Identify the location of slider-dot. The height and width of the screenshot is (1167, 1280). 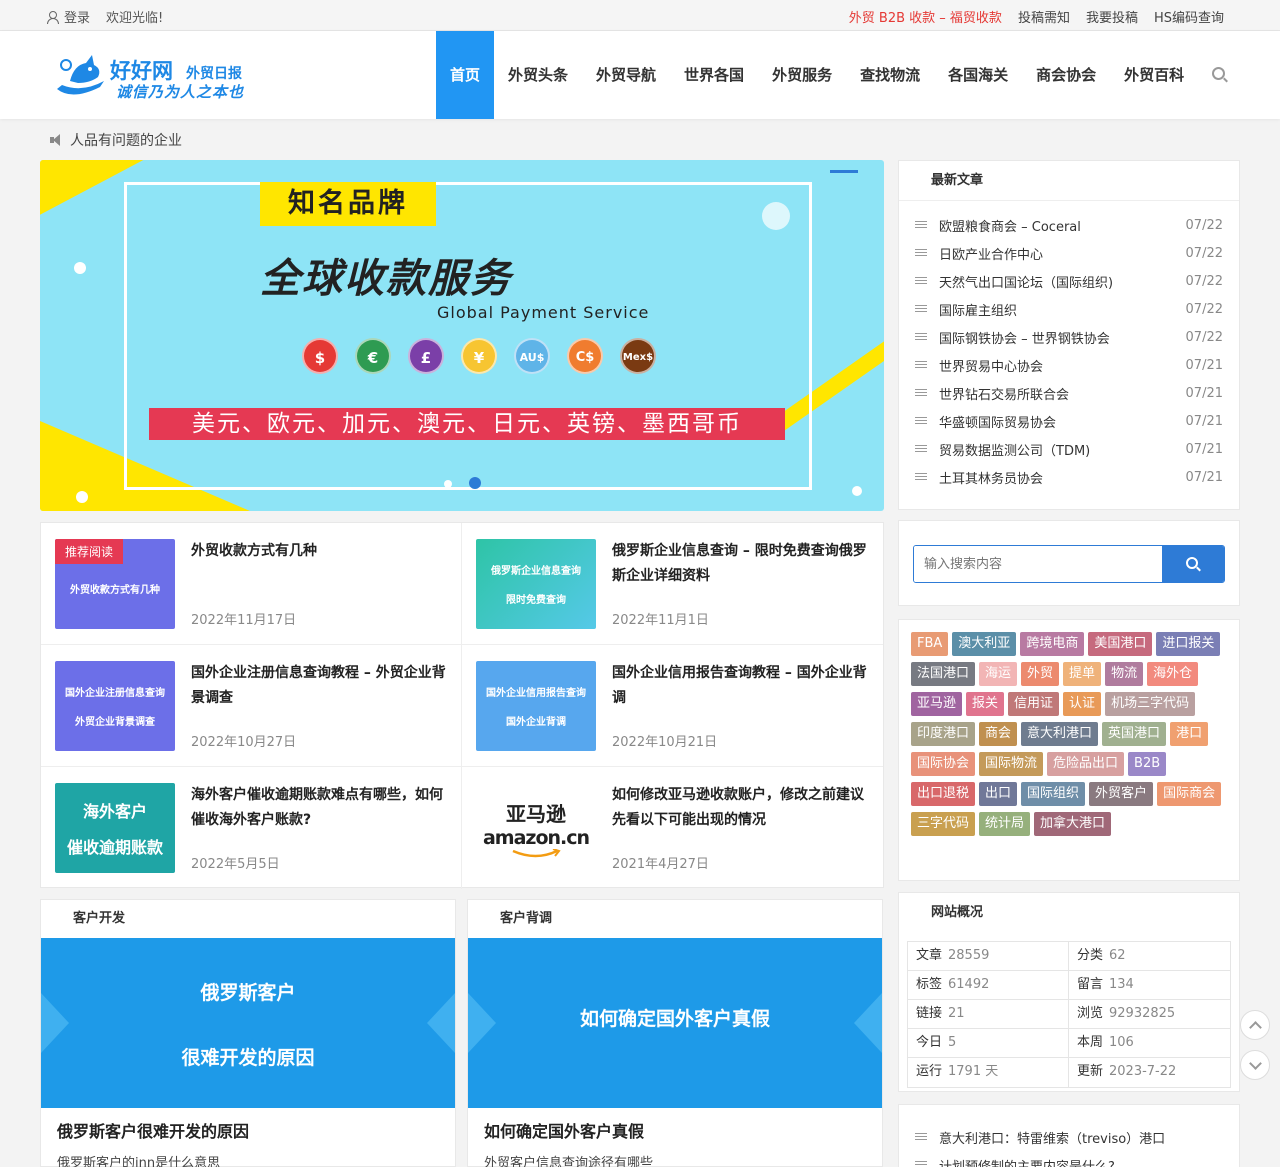
(448, 484).